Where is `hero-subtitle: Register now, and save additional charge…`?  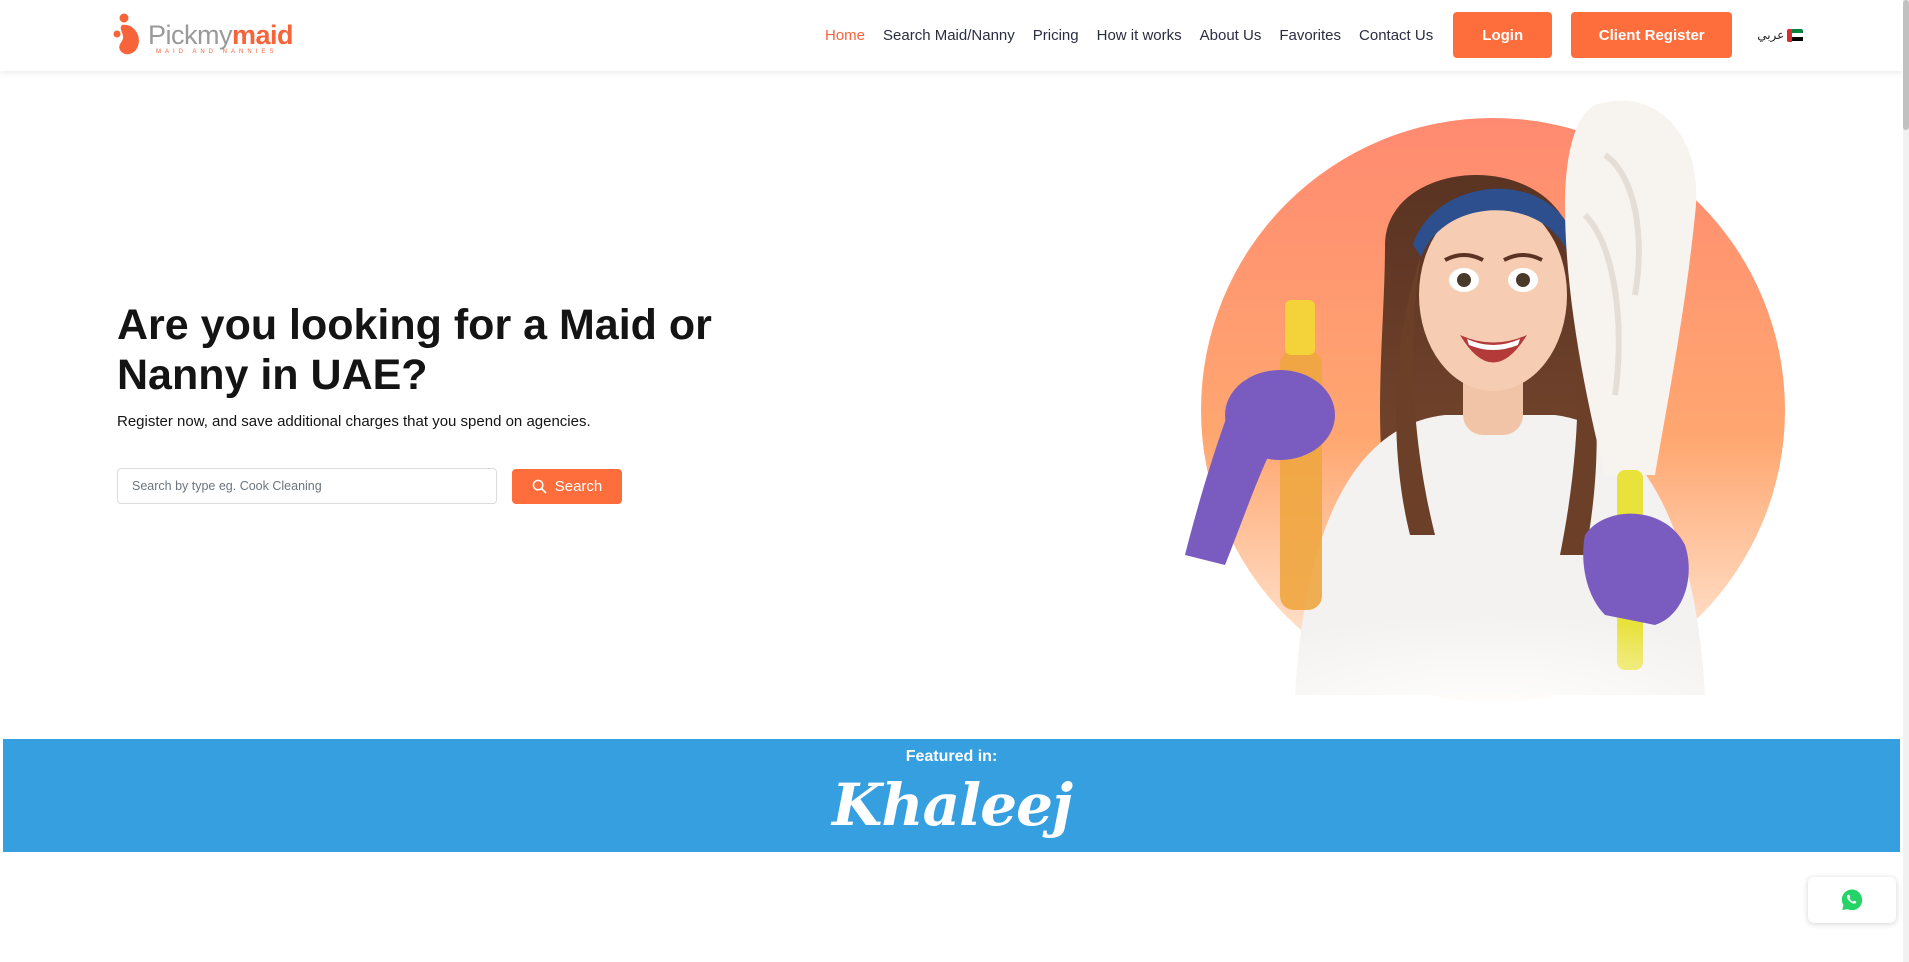 hero-subtitle: Register now, and save additional charge… is located at coordinates (354, 421).